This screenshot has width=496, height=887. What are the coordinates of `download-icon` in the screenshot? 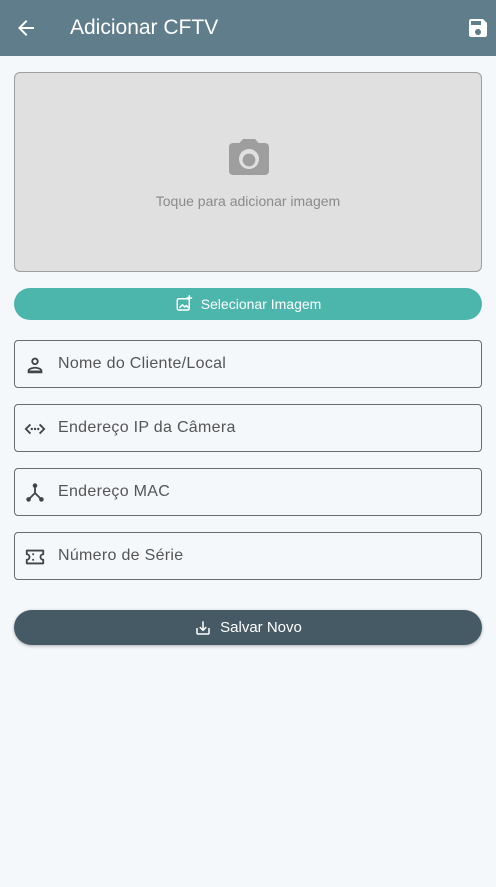 It's located at (203, 628).